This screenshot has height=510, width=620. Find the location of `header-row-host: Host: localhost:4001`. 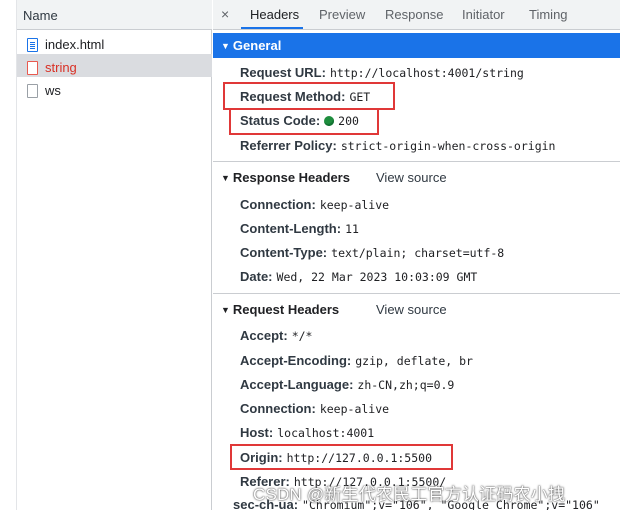

header-row-host: Host: localhost:4001 is located at coordinates (307, 432).